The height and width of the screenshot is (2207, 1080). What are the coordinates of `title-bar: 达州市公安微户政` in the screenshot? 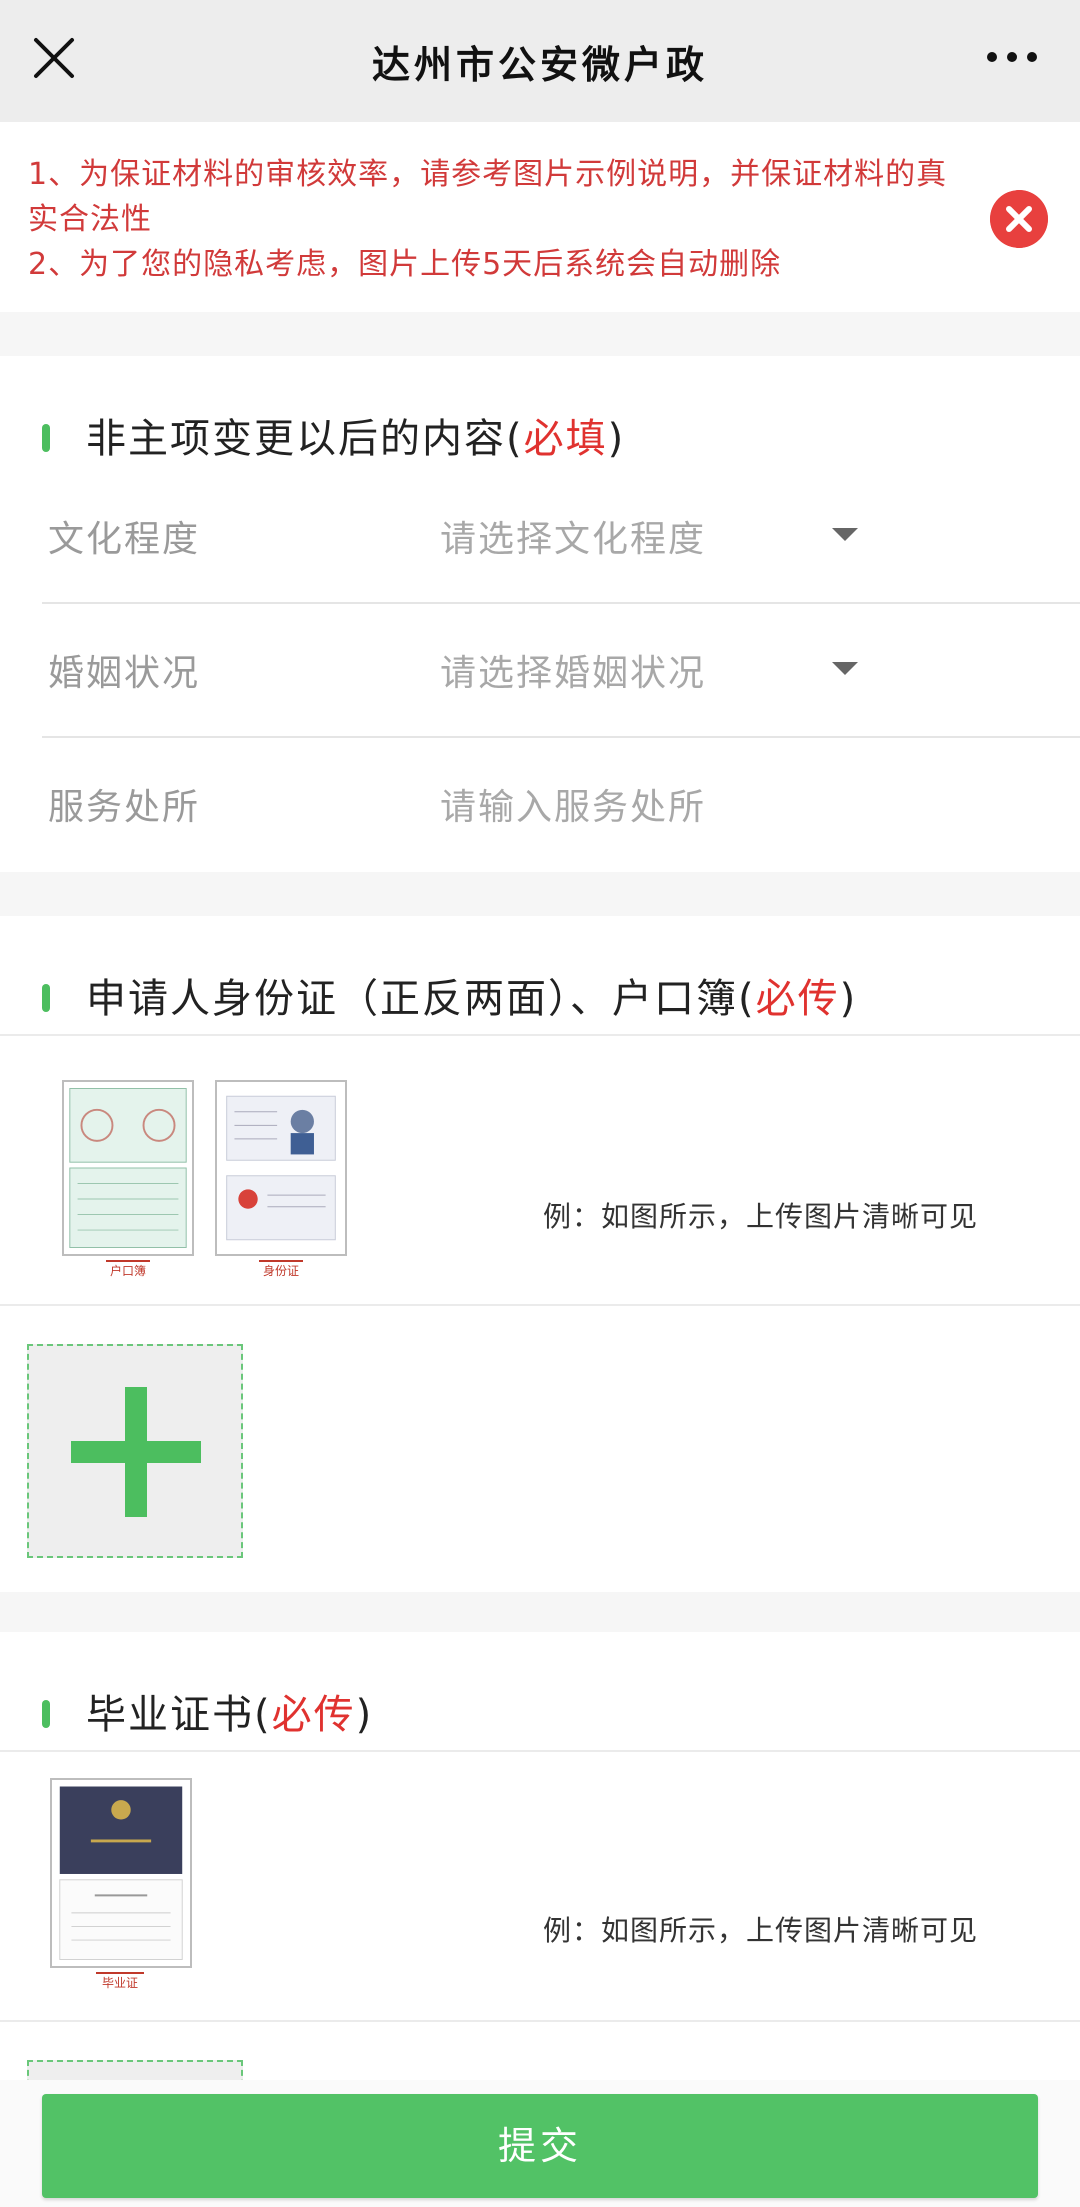 It's located at (540, 61).